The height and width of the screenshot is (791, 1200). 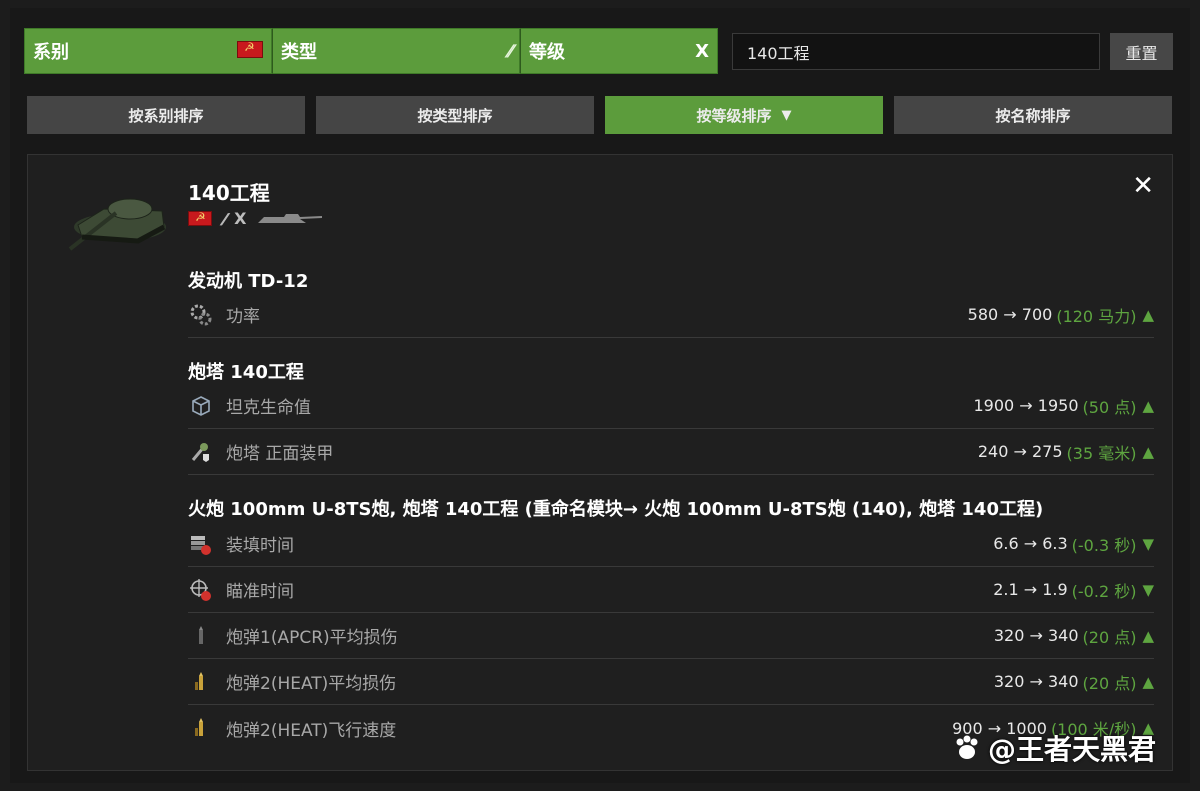 I want to click on tier-filter: 等级 X, so click(x=619, y=51).